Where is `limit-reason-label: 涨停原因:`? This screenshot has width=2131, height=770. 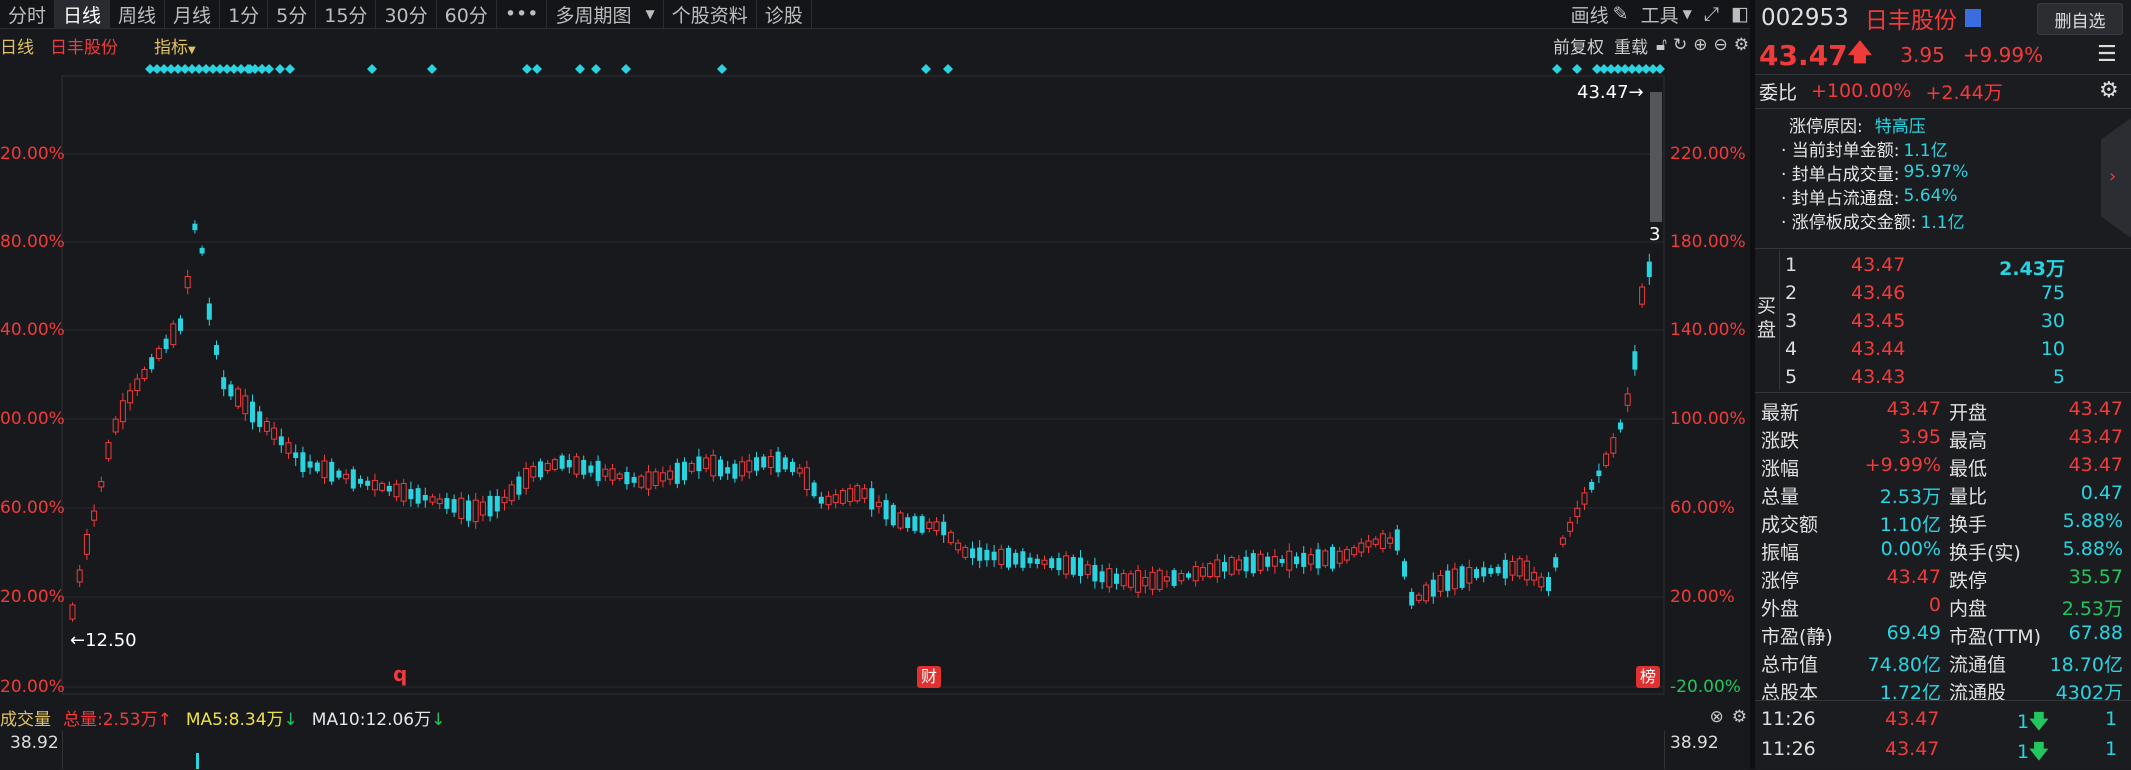 limit-reason-label: 涨停原因: is located at coordinates (1826, 126).